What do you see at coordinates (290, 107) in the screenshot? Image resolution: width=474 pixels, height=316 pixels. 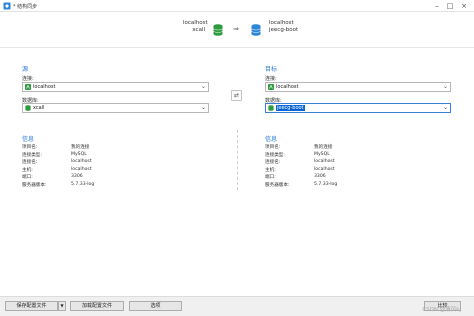 I see `target-database-value: jeecg-boot` at bounding box center [290, 107].